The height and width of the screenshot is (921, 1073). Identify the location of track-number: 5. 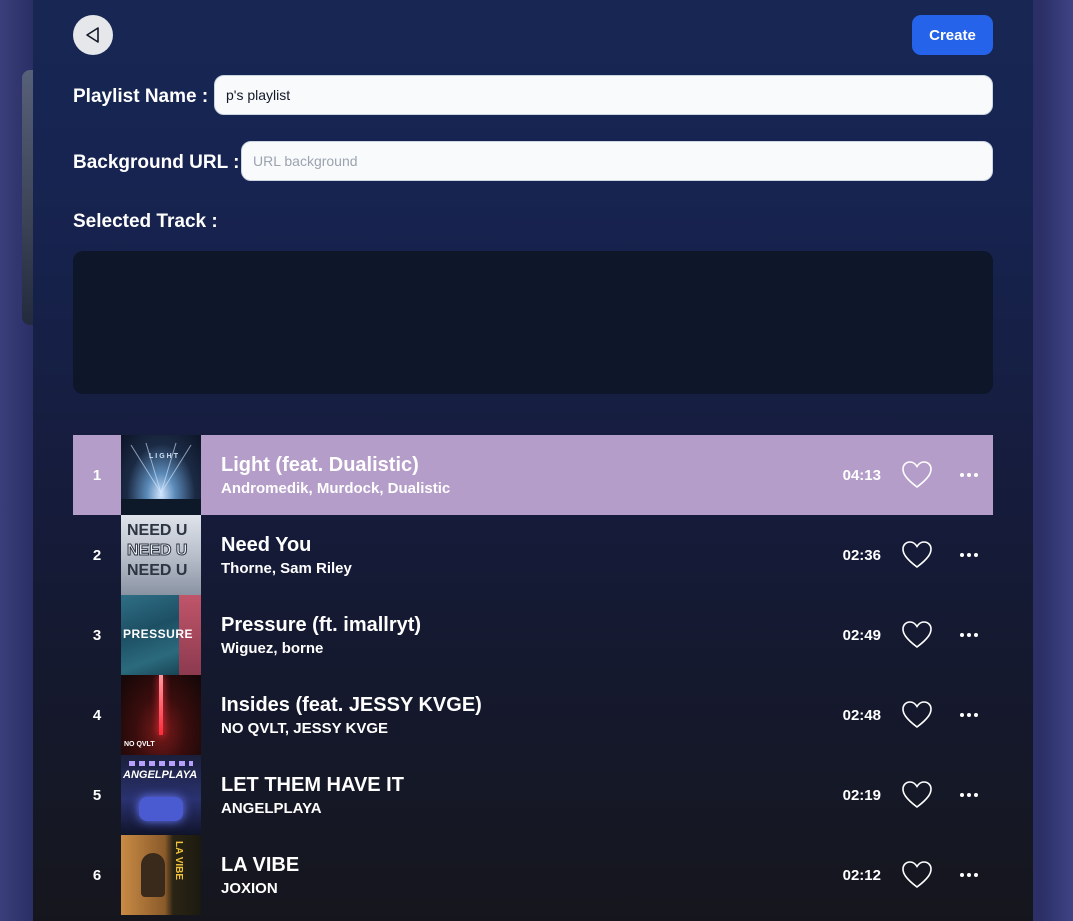
(97, 795).